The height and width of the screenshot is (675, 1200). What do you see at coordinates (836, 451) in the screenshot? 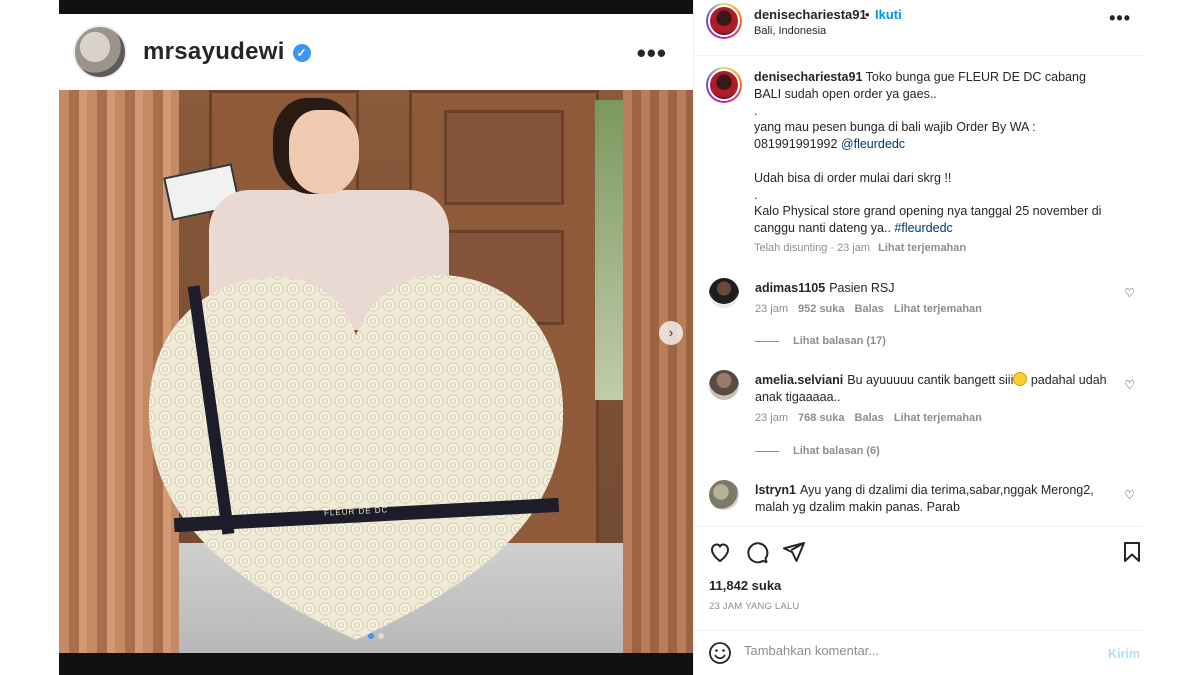
I see `view-replies-label: Lihat balasan (6)` at bounding box center [836, 451].